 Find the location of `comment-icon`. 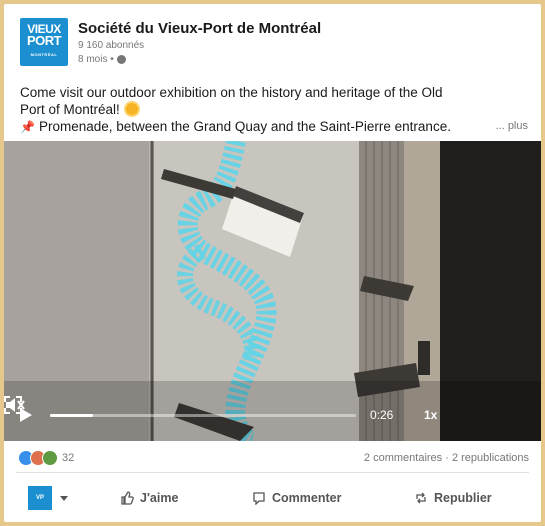

comment-icon is located at coordinates (259, 498).